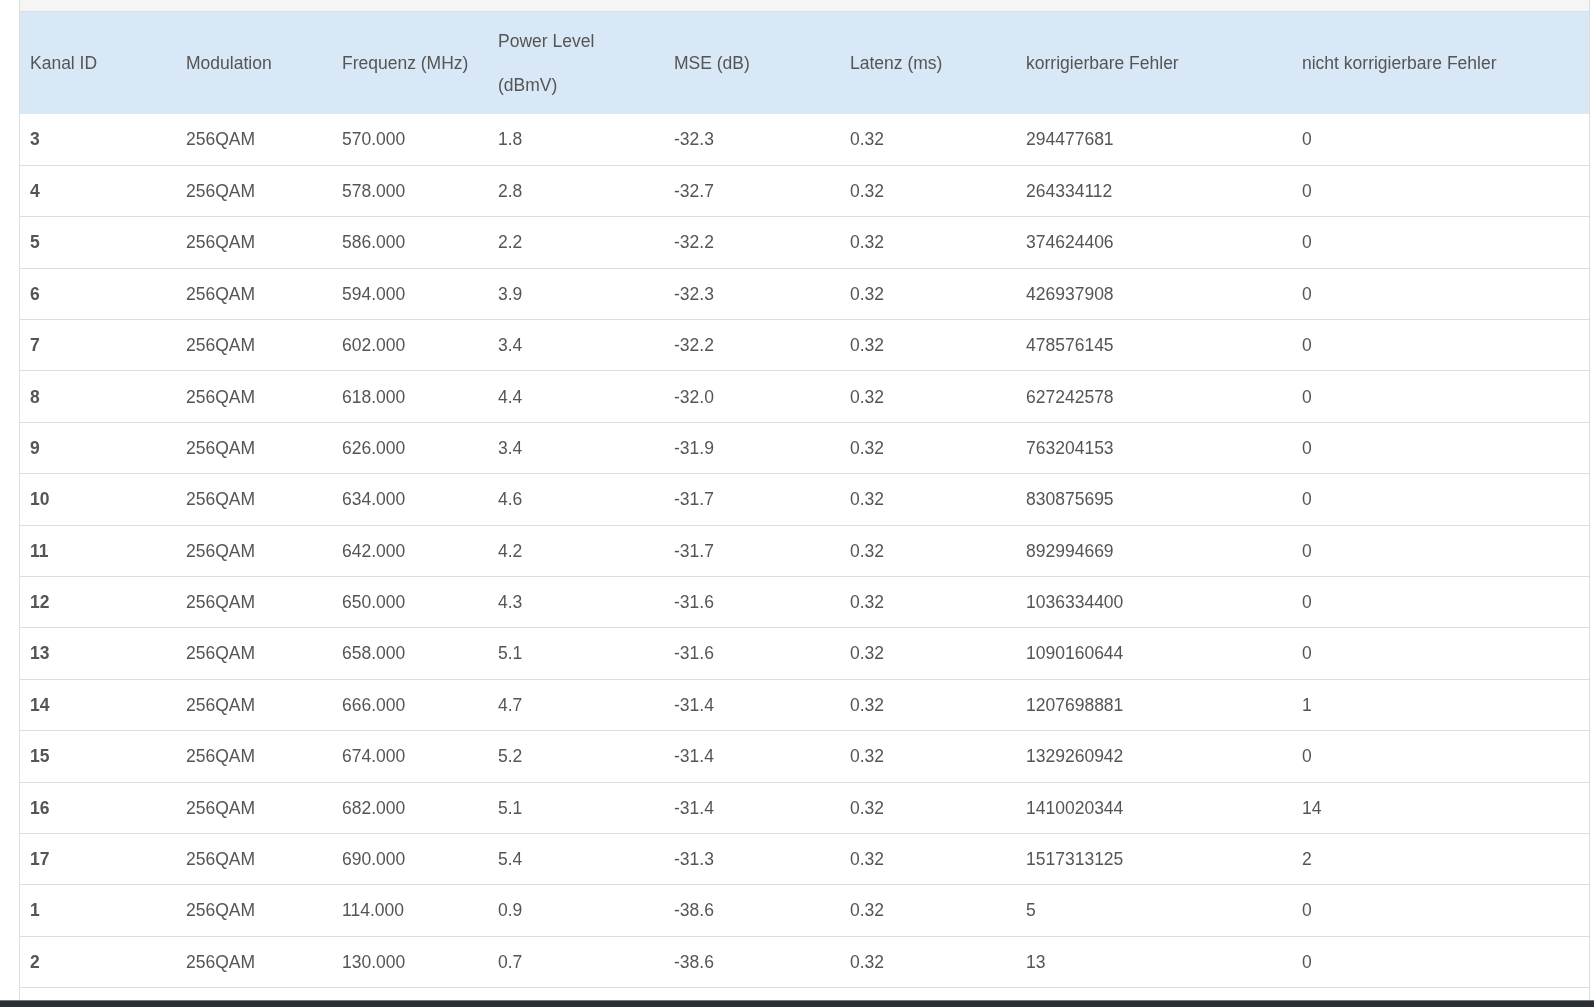  I want to click on table-cell: 578.000, so click(410, 191).